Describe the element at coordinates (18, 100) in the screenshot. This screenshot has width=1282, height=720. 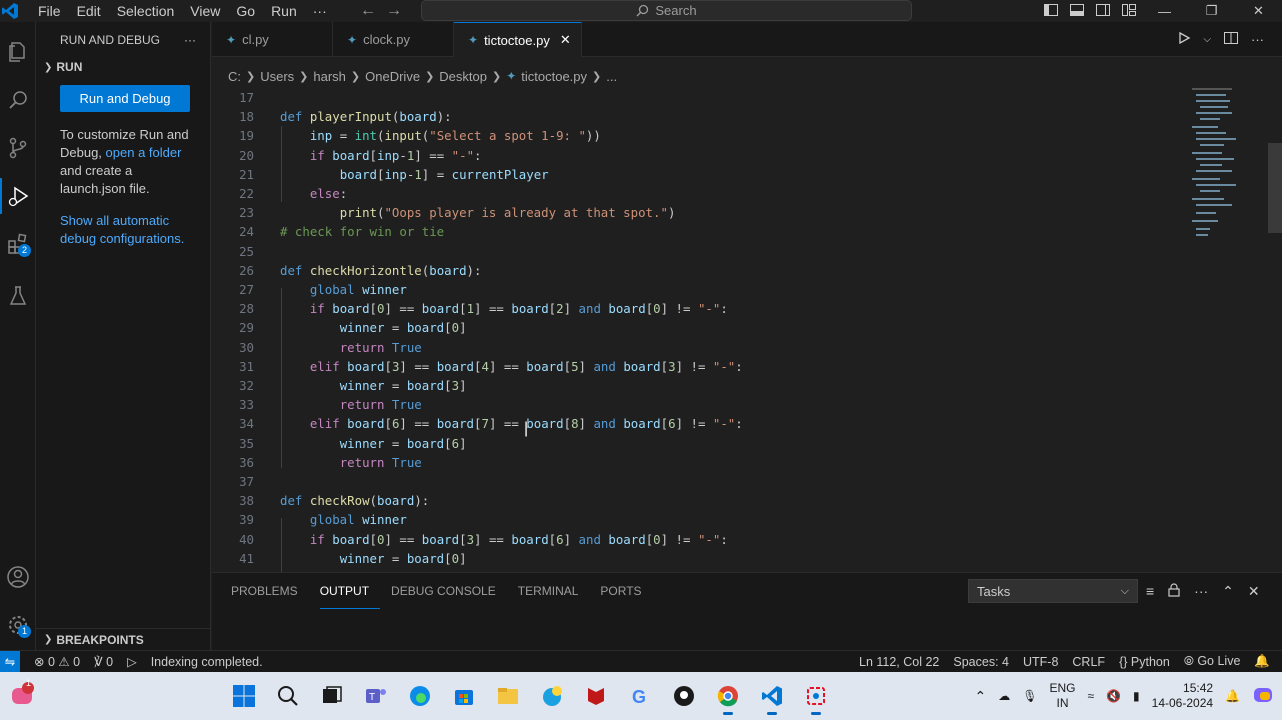
I see `search-icon` at that location.